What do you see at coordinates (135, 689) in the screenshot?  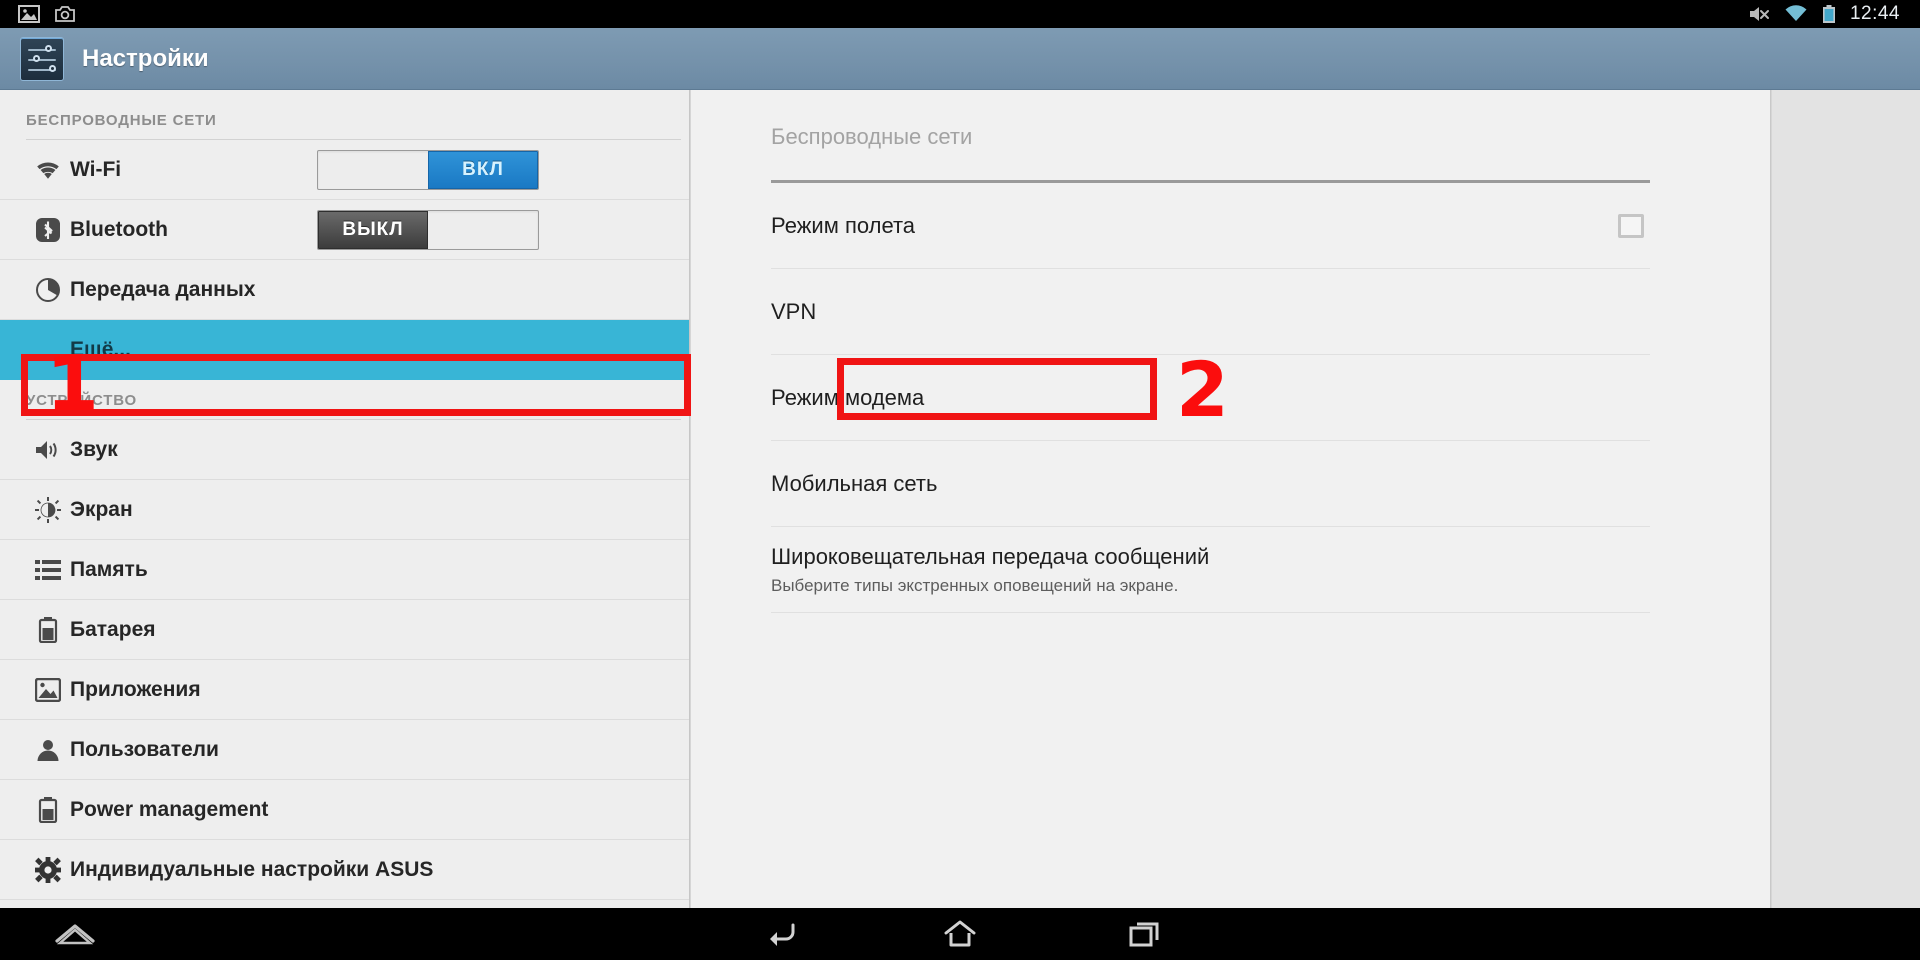 I see `sidebar-item-label: Приложения` at bounding box center [135, 689].